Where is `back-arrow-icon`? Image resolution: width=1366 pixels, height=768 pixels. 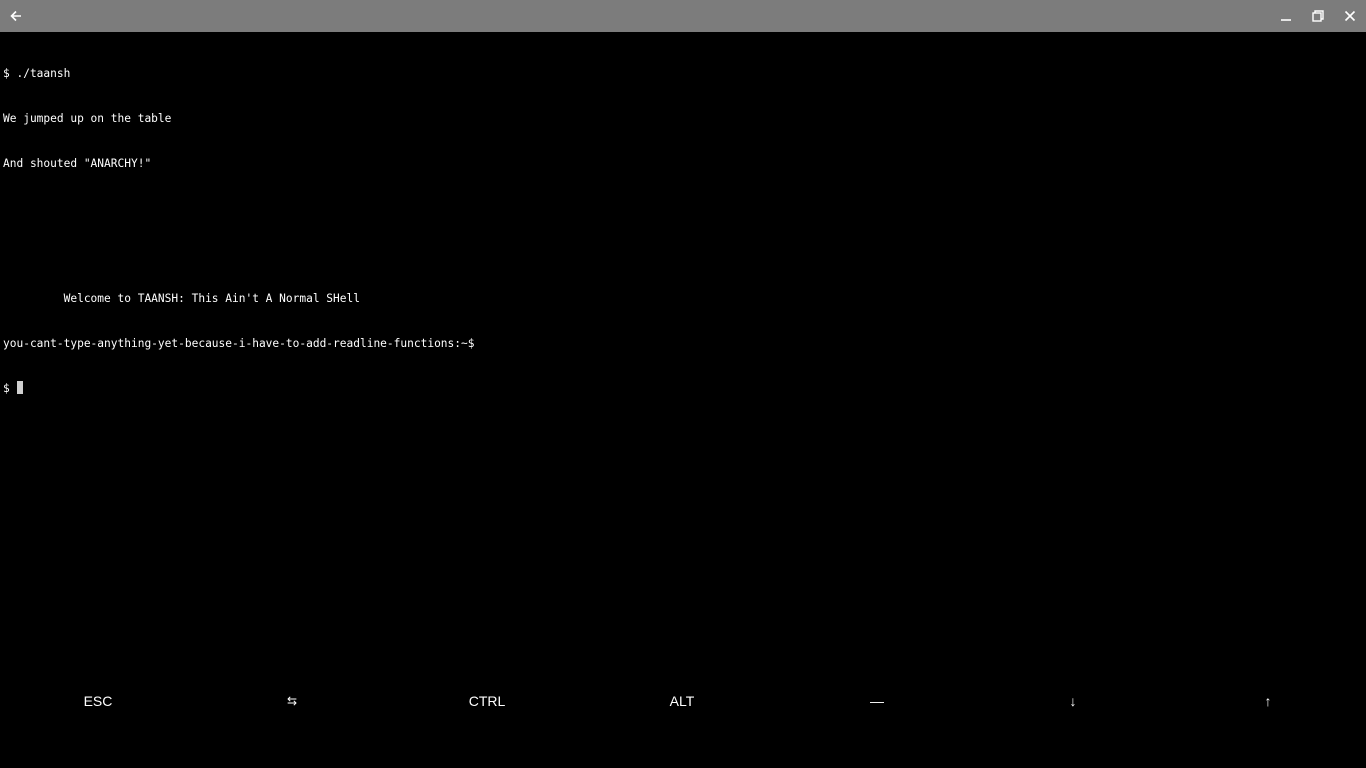 back-arrow-icon is located at coordinates (15, 16).